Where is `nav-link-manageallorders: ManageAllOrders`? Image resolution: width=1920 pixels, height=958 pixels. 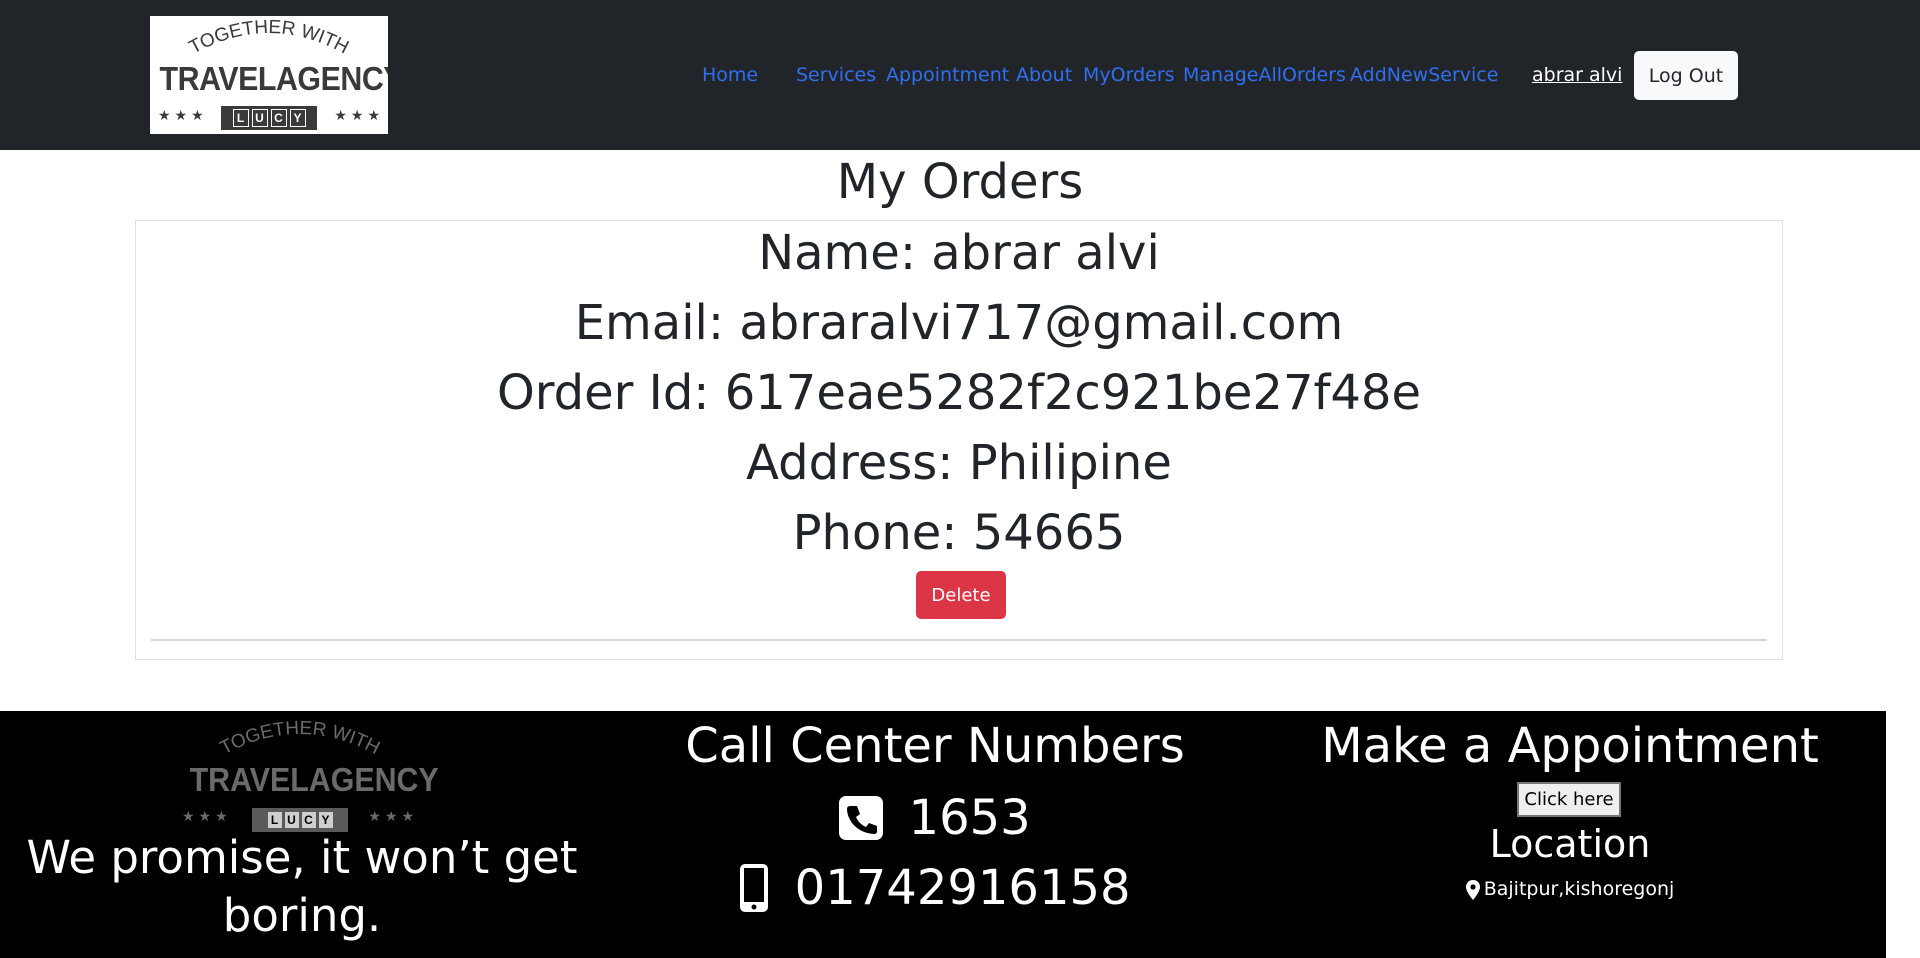 nav-link-manageallorders: ManageAllOrders is located at coordinates (1264, 75).